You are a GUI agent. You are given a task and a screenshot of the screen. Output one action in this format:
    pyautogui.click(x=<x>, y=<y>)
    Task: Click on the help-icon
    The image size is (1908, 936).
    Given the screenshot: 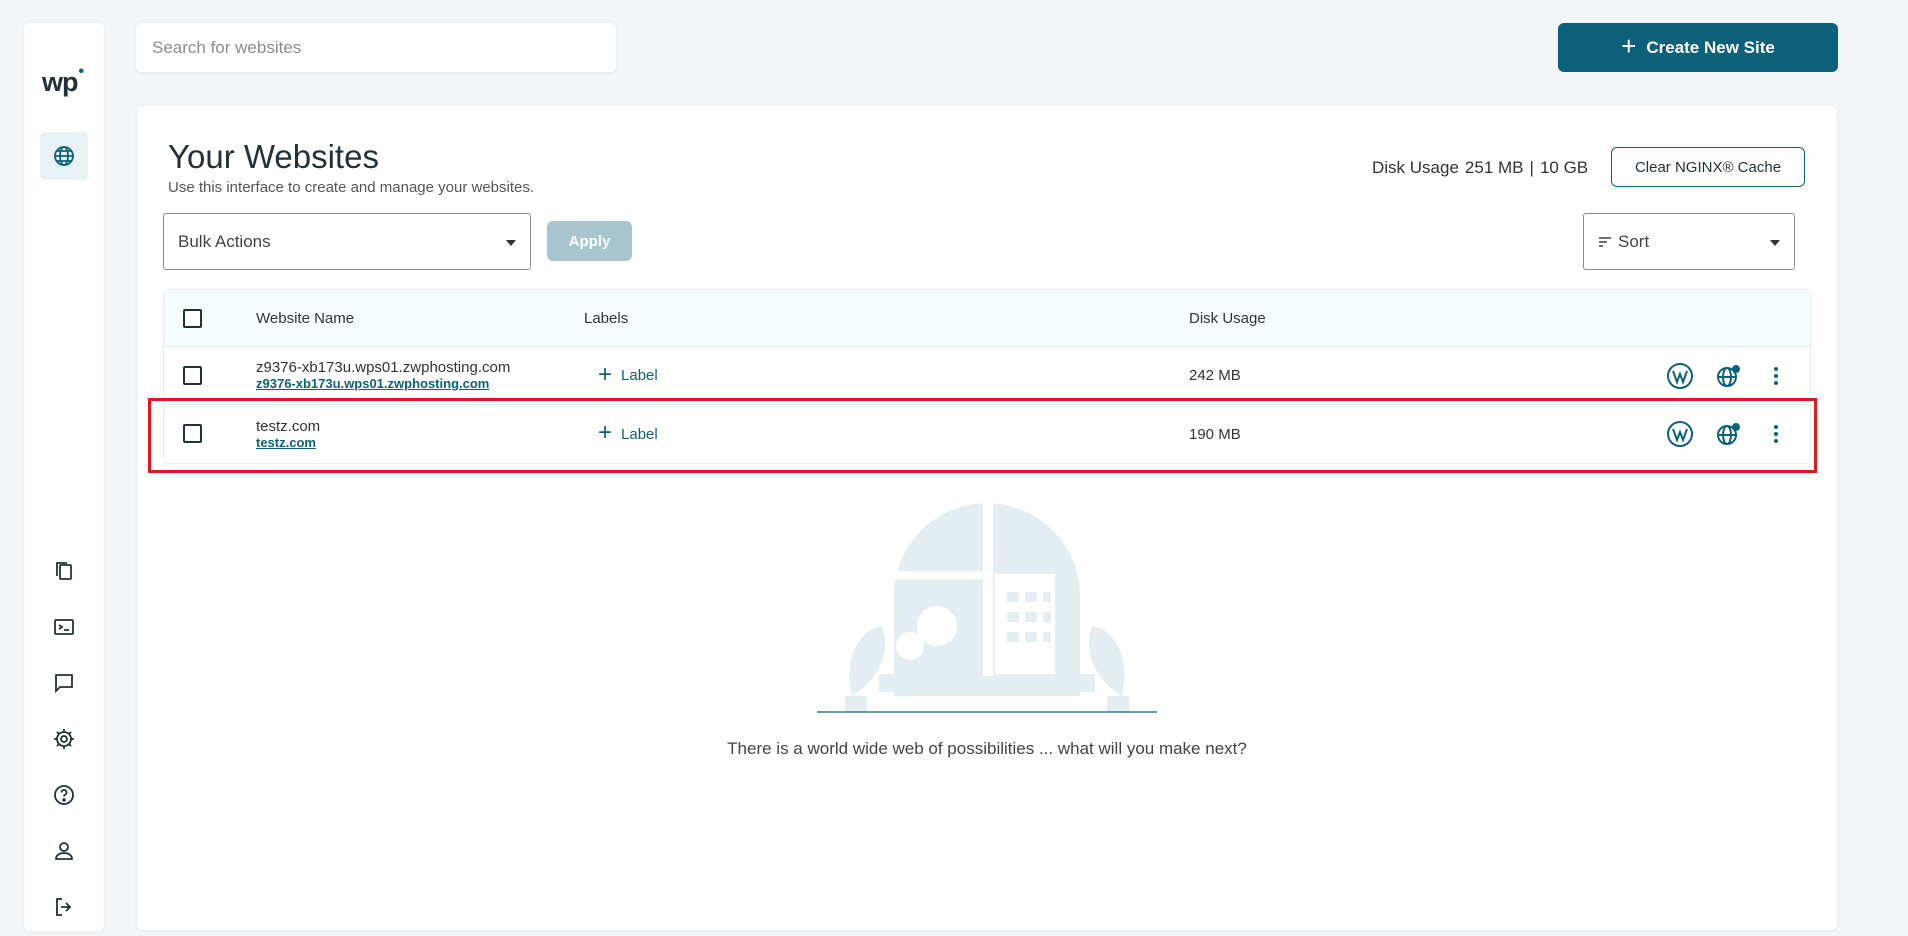 What is the action you would take?
    pyautogui.click(x=64, y=795)
    